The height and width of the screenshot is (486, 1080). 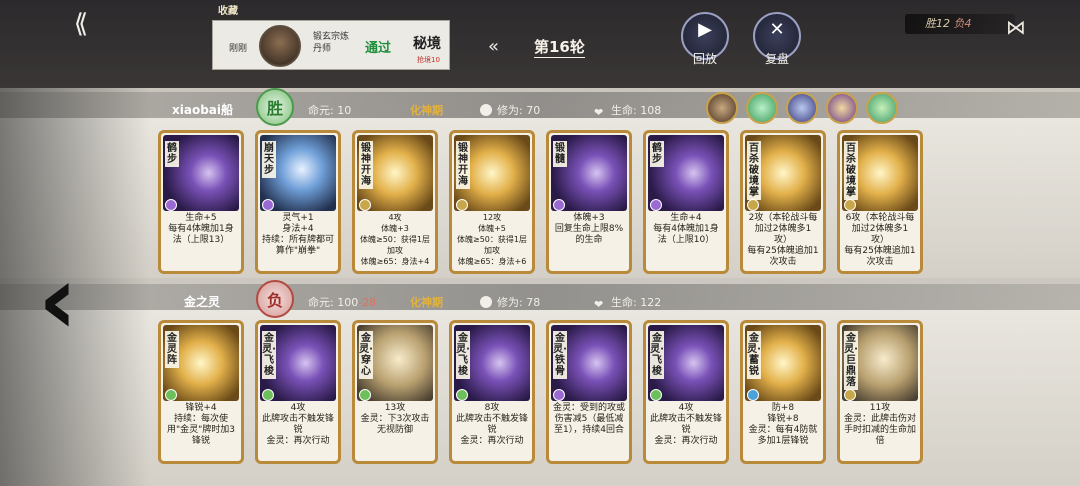 What do you see at coordinates (69, 300) in the screenshot?
I see `previous-round-arrow-icon: ‹` at bounding box center [69, 300].